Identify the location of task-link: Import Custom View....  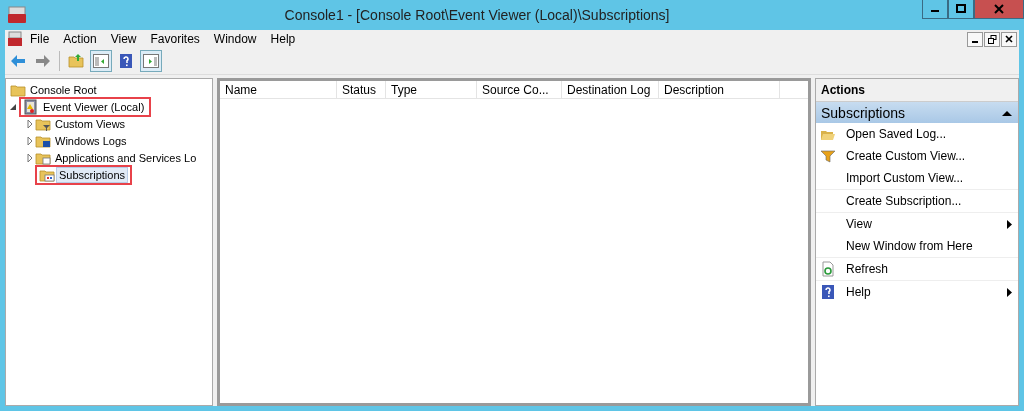
(929, 178).